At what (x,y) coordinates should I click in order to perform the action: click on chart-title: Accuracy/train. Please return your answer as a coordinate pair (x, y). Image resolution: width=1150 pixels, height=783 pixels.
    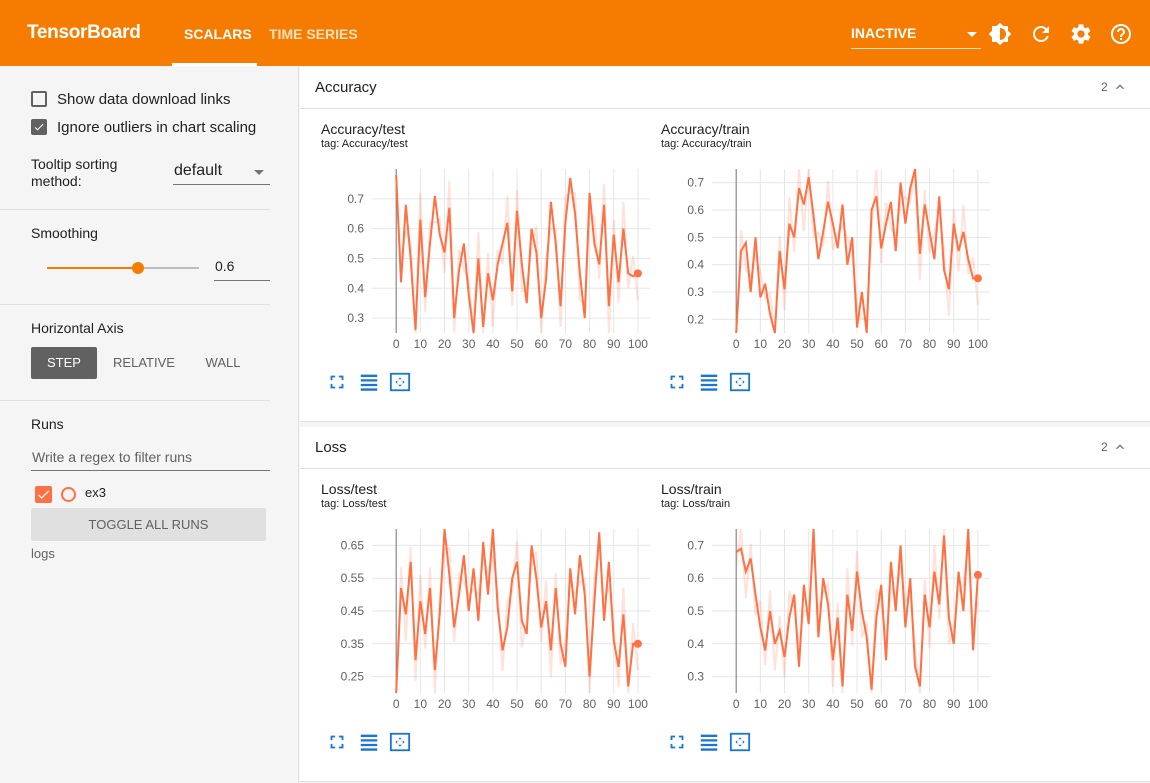
    Looking at the image, I should click on (705, 129).